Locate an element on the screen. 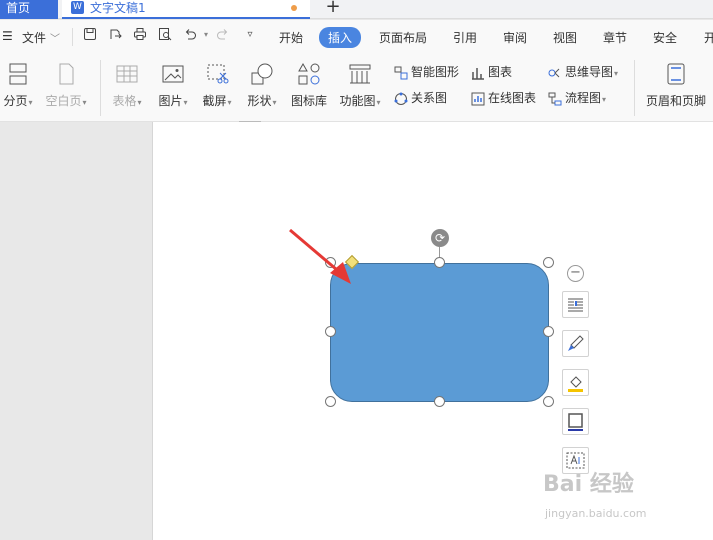 The height and width of the screenshot is (540, 713). text-wrap-button is located at coordinates (575, 304).